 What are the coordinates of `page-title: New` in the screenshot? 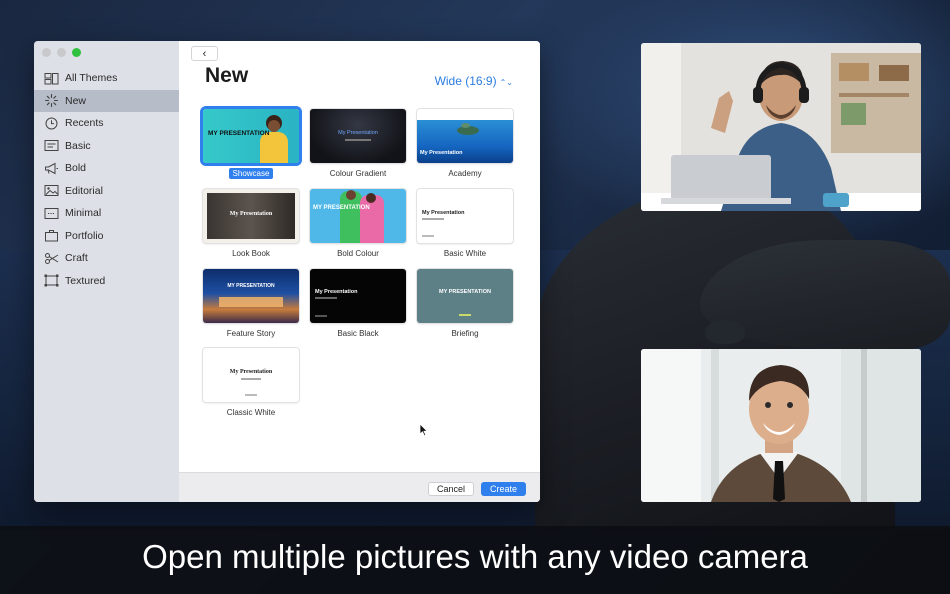 It's located at (227, 75).